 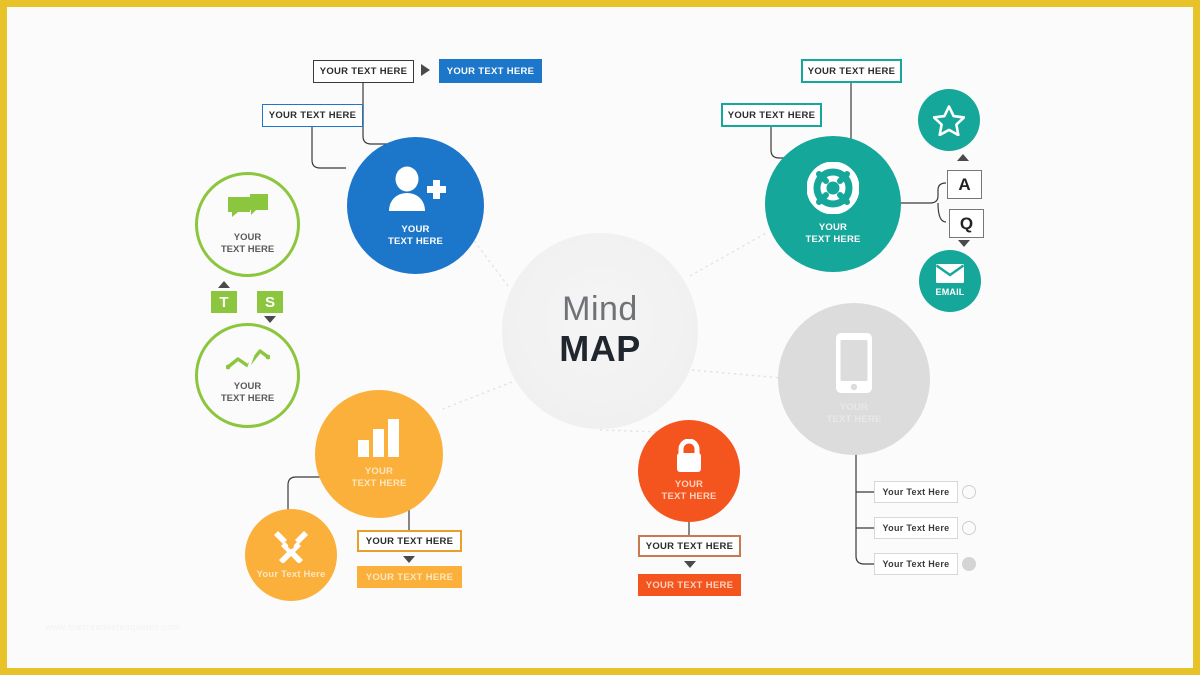 I want to click on orange-box-2: YOUR TEXT HERE, so click(x=409, y=577).